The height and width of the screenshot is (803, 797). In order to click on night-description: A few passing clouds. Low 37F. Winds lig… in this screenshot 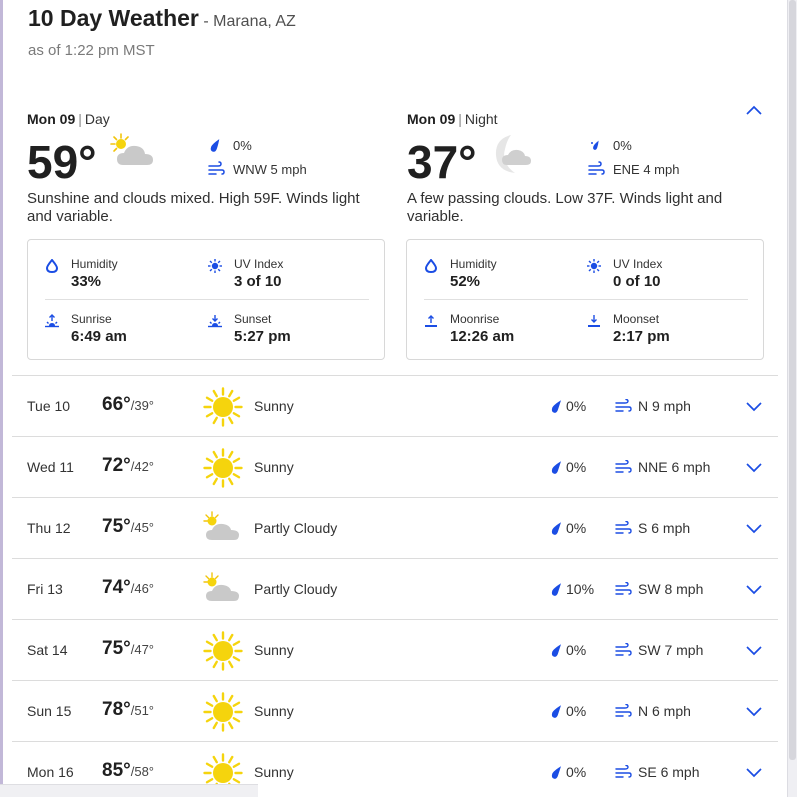, I will do `click(565, 207)`.